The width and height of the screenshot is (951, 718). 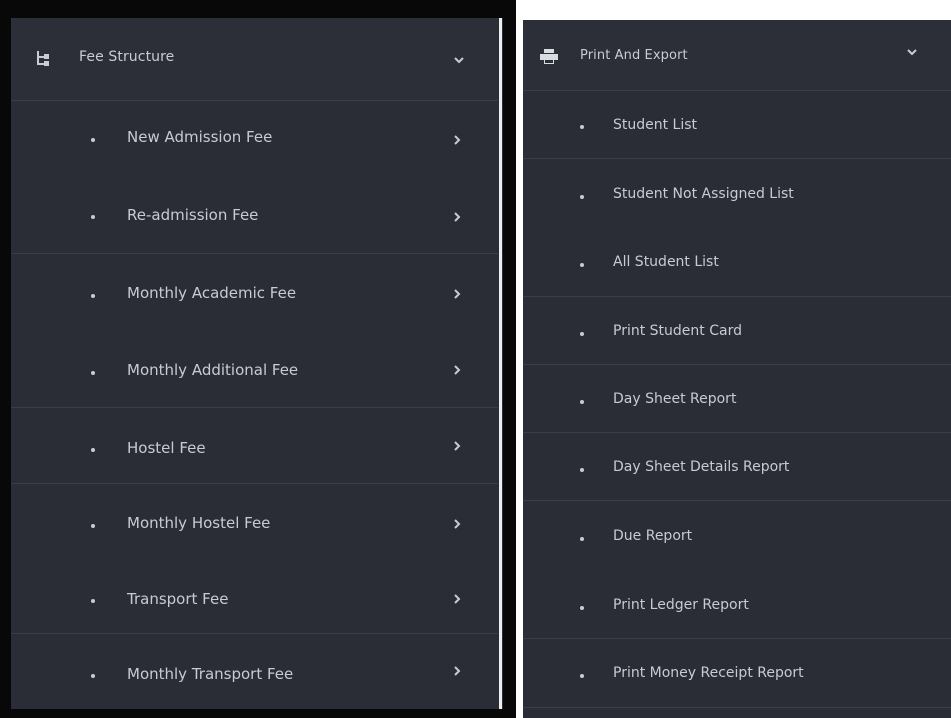 What do you see at coordinates (708, 673) in the screenshot?
I see `menu-item-label: Print Money Receipt Report` at bounding box center [708, 673].